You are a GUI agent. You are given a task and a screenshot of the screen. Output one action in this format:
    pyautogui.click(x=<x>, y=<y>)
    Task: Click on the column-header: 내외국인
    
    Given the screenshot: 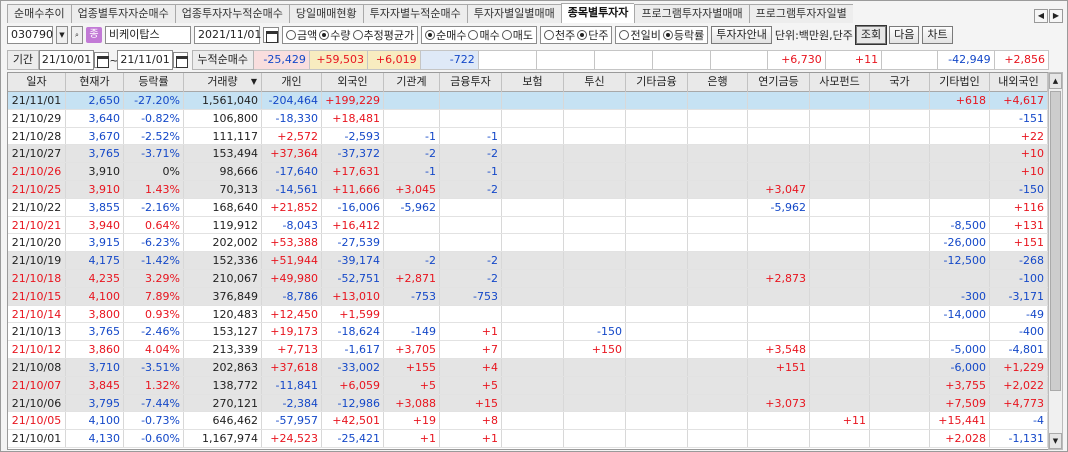 What is the action you would take?
    pyautogui.click(x=1019, y=82)
    